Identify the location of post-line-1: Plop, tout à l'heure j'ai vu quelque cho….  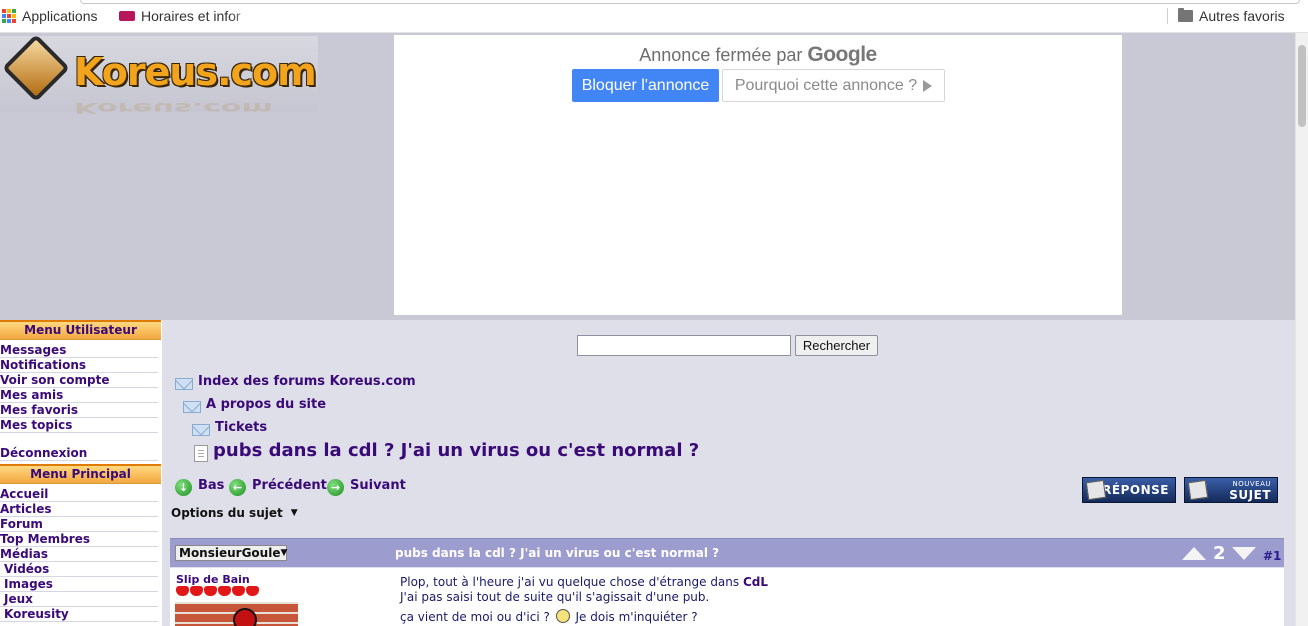
(584, 582).